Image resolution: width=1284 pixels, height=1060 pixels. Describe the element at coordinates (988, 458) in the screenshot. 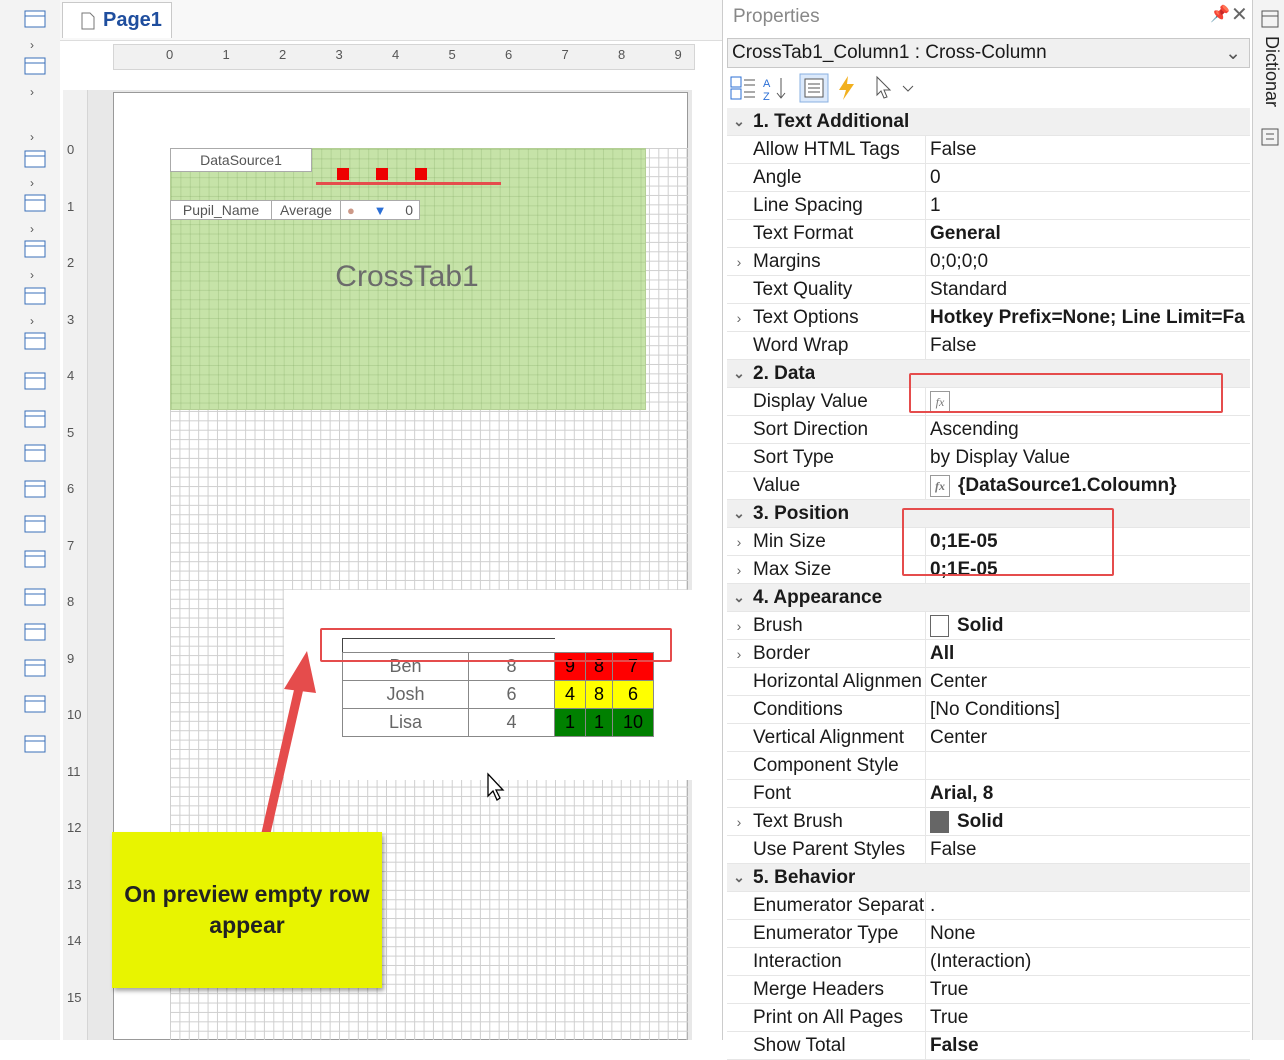

I see `property-row-sort-type: Sort Type by Display Value` at that location.